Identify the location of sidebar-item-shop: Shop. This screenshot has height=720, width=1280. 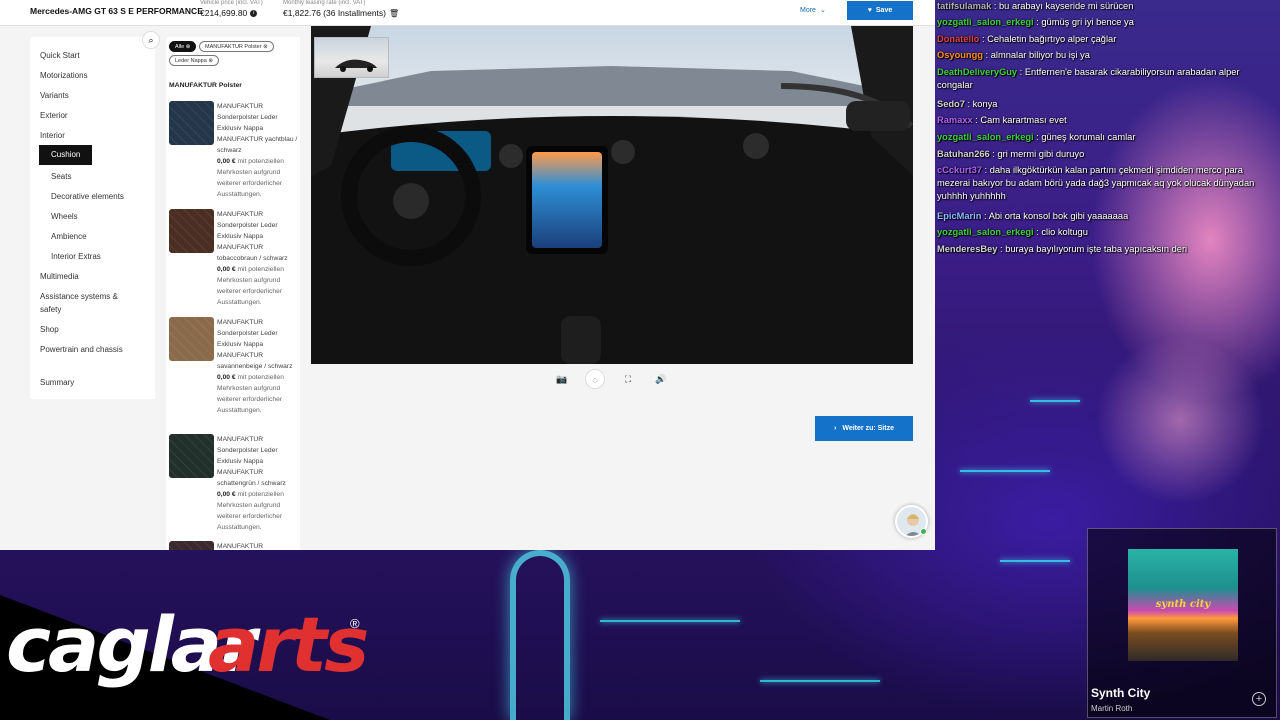
(90, 329).